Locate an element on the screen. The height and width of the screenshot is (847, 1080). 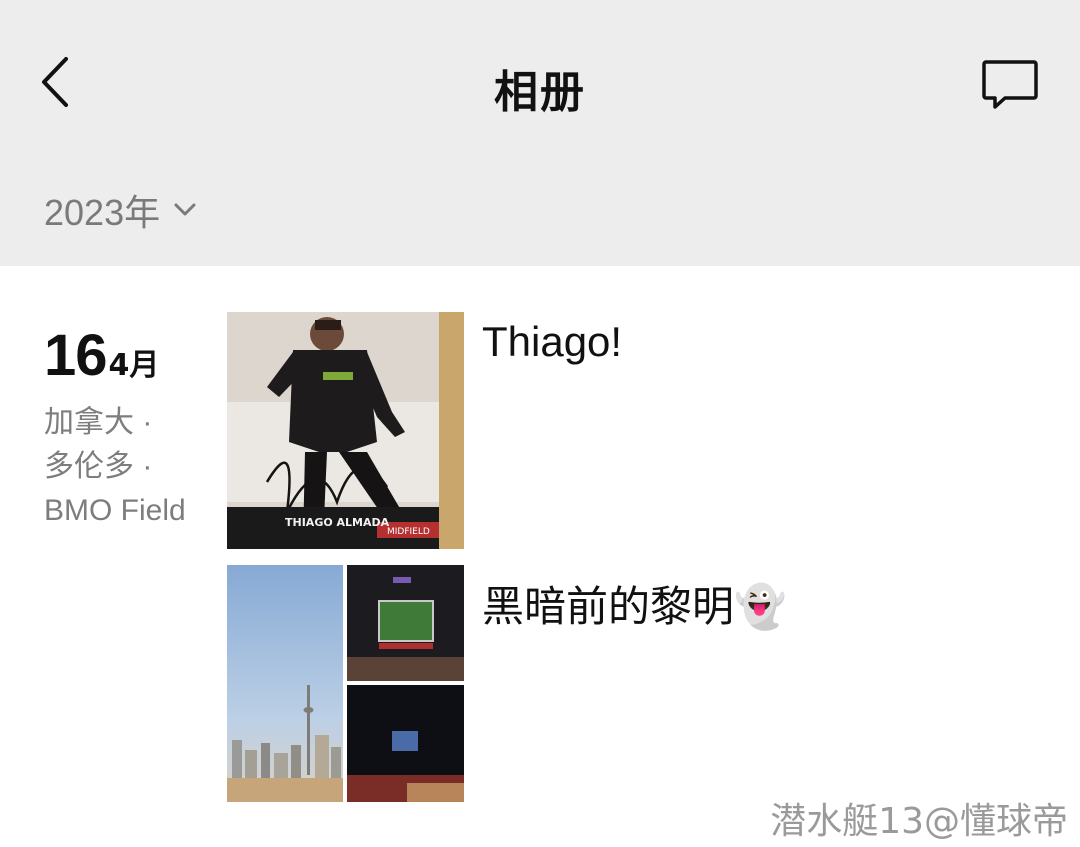
messages-button is located at coordinates (1010, 84).